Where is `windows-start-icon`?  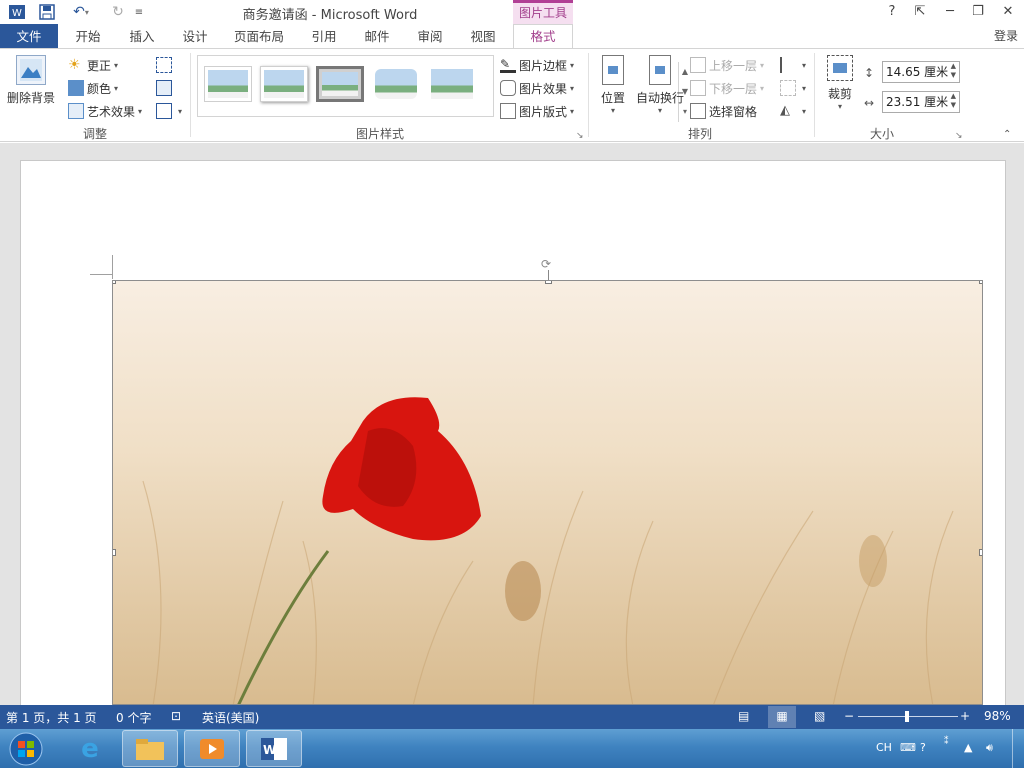
windows-start-icon is located at coordinates (26, 748).